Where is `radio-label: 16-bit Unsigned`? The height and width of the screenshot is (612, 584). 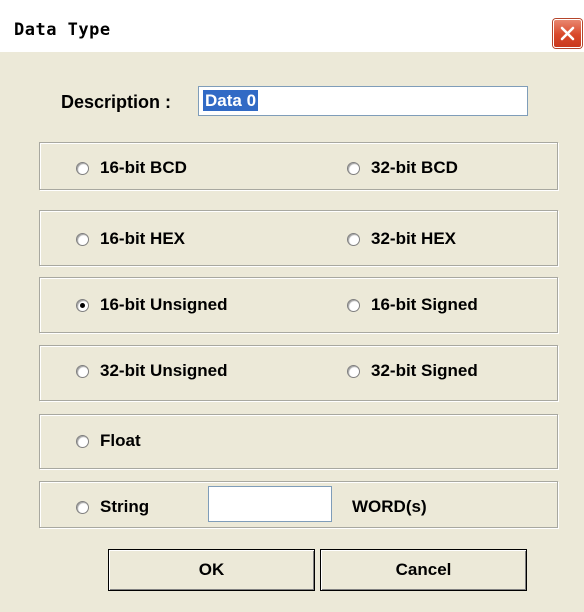
radio-label: 16-bit Unsigned is located at coordinates (164, 304).